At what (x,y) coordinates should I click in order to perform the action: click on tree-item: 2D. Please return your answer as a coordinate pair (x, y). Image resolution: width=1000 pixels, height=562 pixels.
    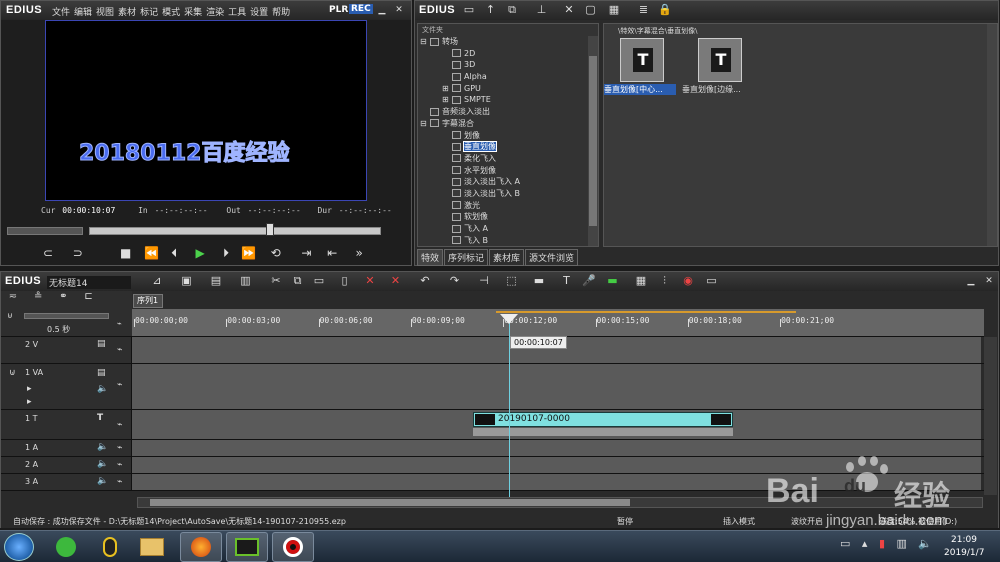
    Looking at the image, I should click on (503, 54).